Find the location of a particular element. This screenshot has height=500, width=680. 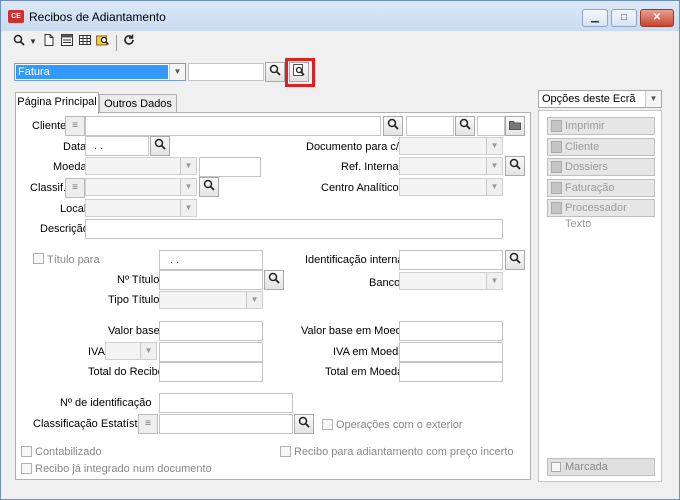

moeda-rate-input is located at coordinates (230, 167).